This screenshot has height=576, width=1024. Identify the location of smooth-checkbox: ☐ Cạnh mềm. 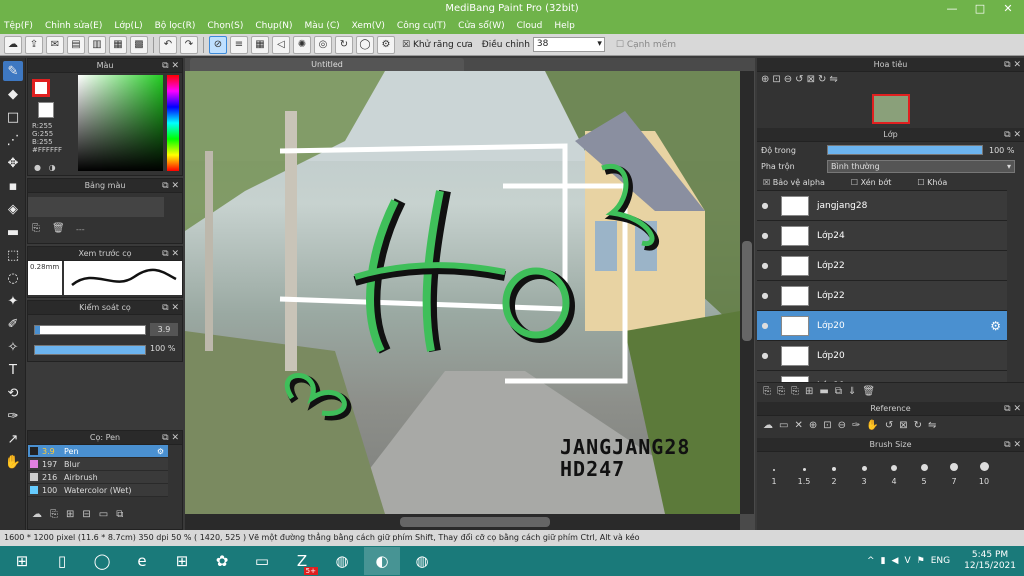
(646, 45).